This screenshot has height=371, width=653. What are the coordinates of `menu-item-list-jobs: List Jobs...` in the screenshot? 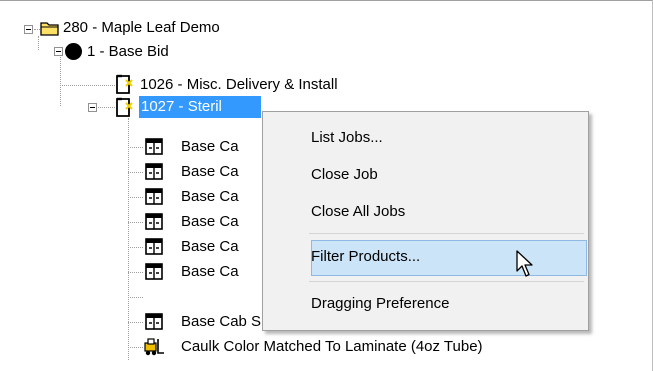 It's located at (347, 138).